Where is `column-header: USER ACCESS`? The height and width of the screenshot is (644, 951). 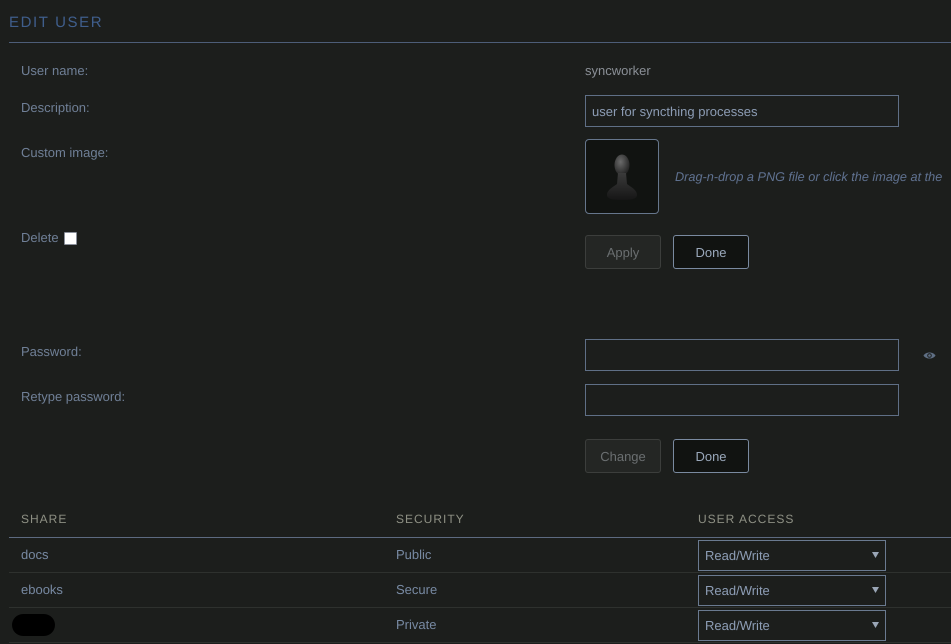
column-header: USER ACCESS is located at coordinates (746, 519).